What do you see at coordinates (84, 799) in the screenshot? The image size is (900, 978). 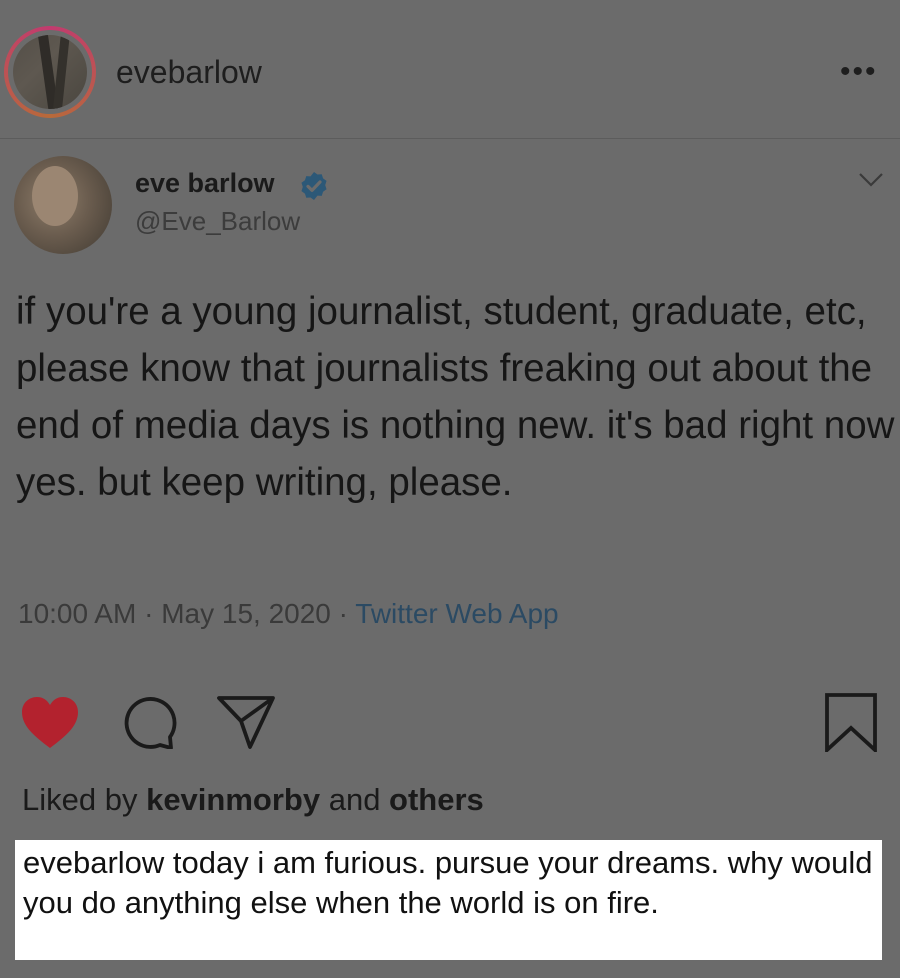 I see `likes-prefix: Liked by` at bounding box center [84, 799].